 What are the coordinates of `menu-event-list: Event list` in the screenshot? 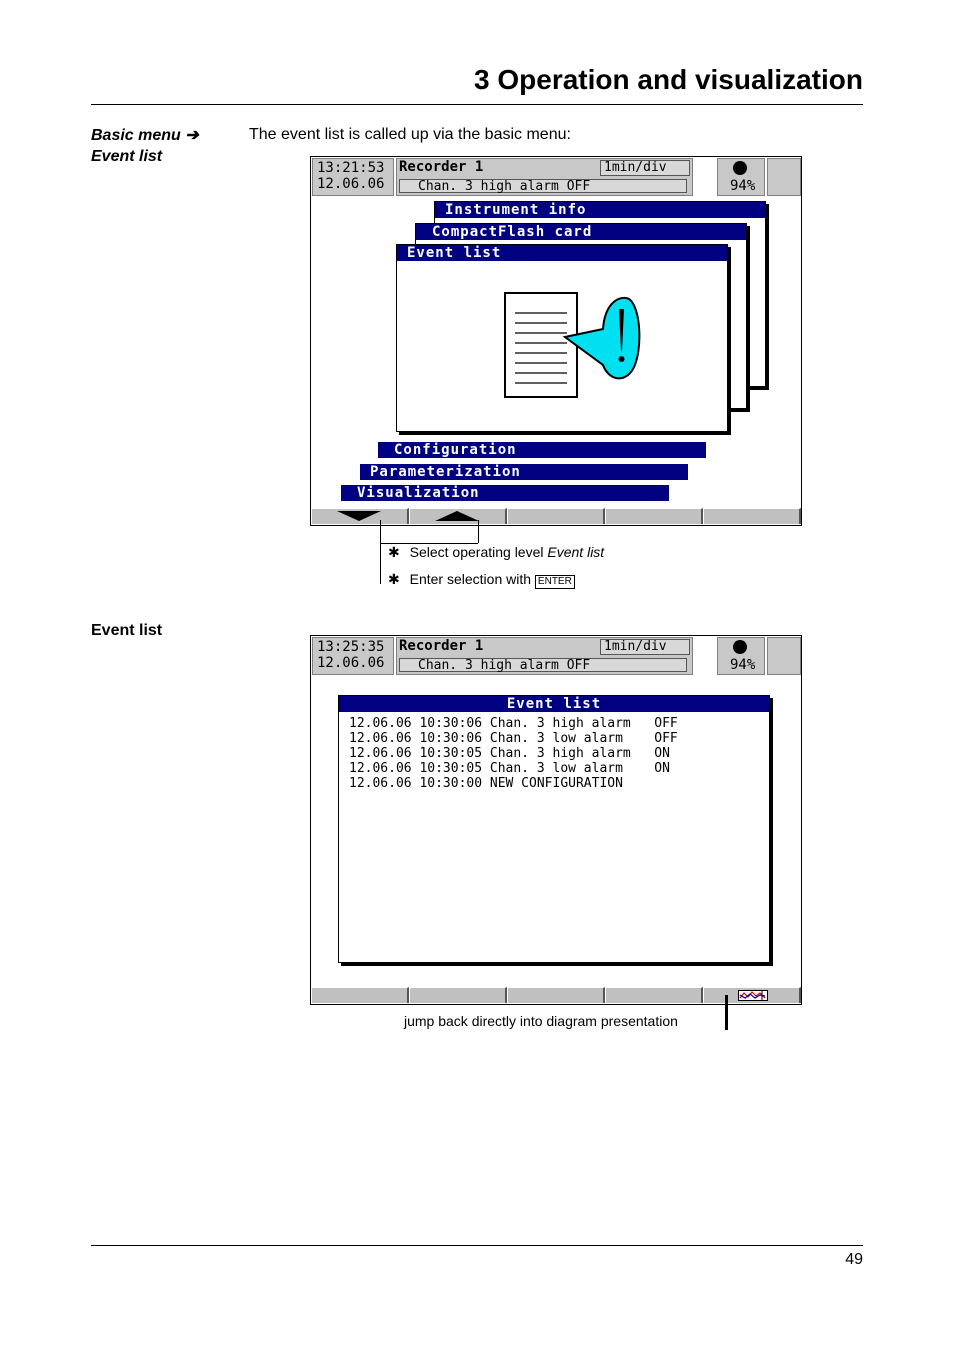 It's located at (562, 253).